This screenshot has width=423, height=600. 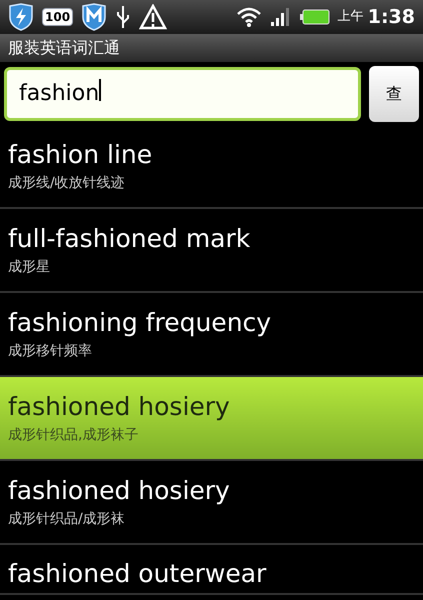 I want to click on search-field: fashion, so click(x=182, y=93).